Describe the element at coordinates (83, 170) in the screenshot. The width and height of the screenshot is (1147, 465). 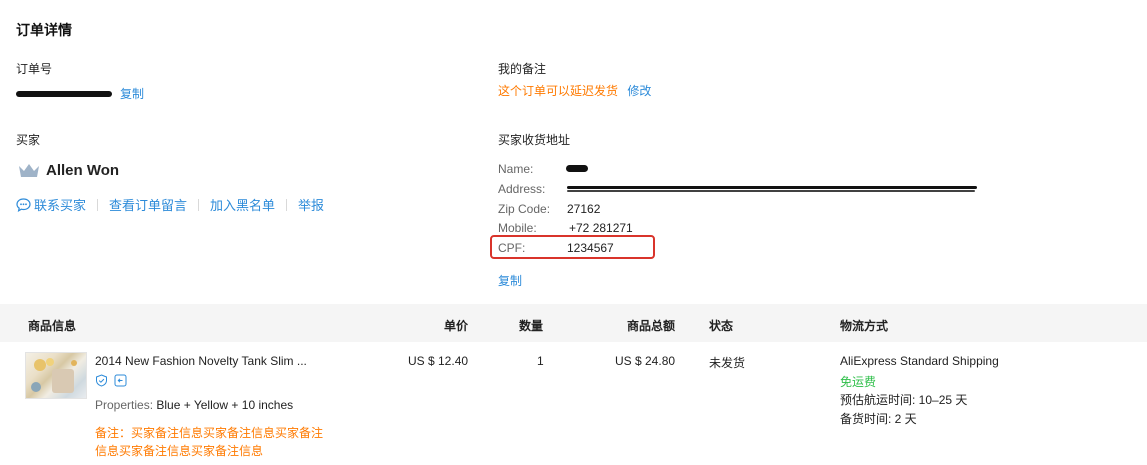
I see `buyer-name: Allen Won` at that location.